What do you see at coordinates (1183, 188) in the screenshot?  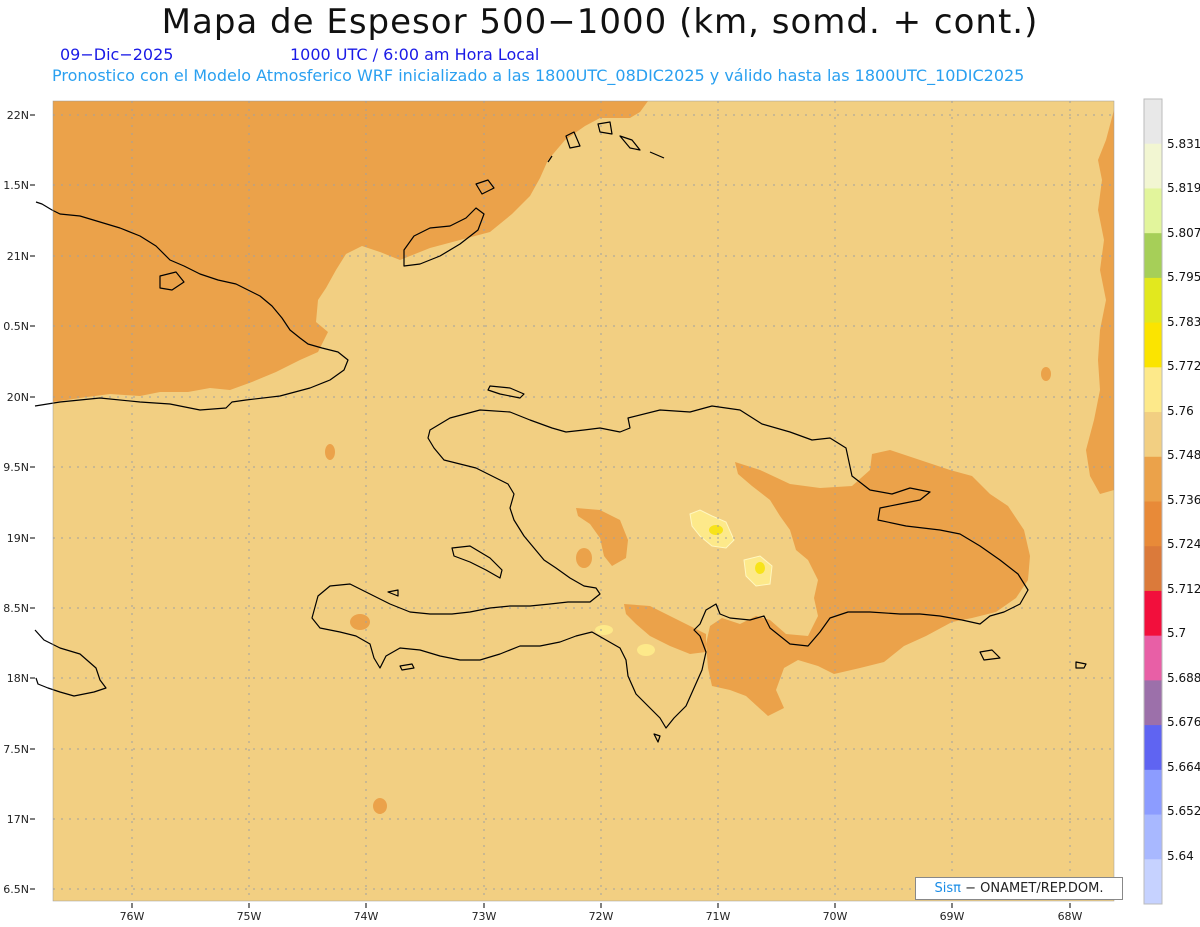 I see `scale-label: 5.819` at bounding box center [1183, 188].